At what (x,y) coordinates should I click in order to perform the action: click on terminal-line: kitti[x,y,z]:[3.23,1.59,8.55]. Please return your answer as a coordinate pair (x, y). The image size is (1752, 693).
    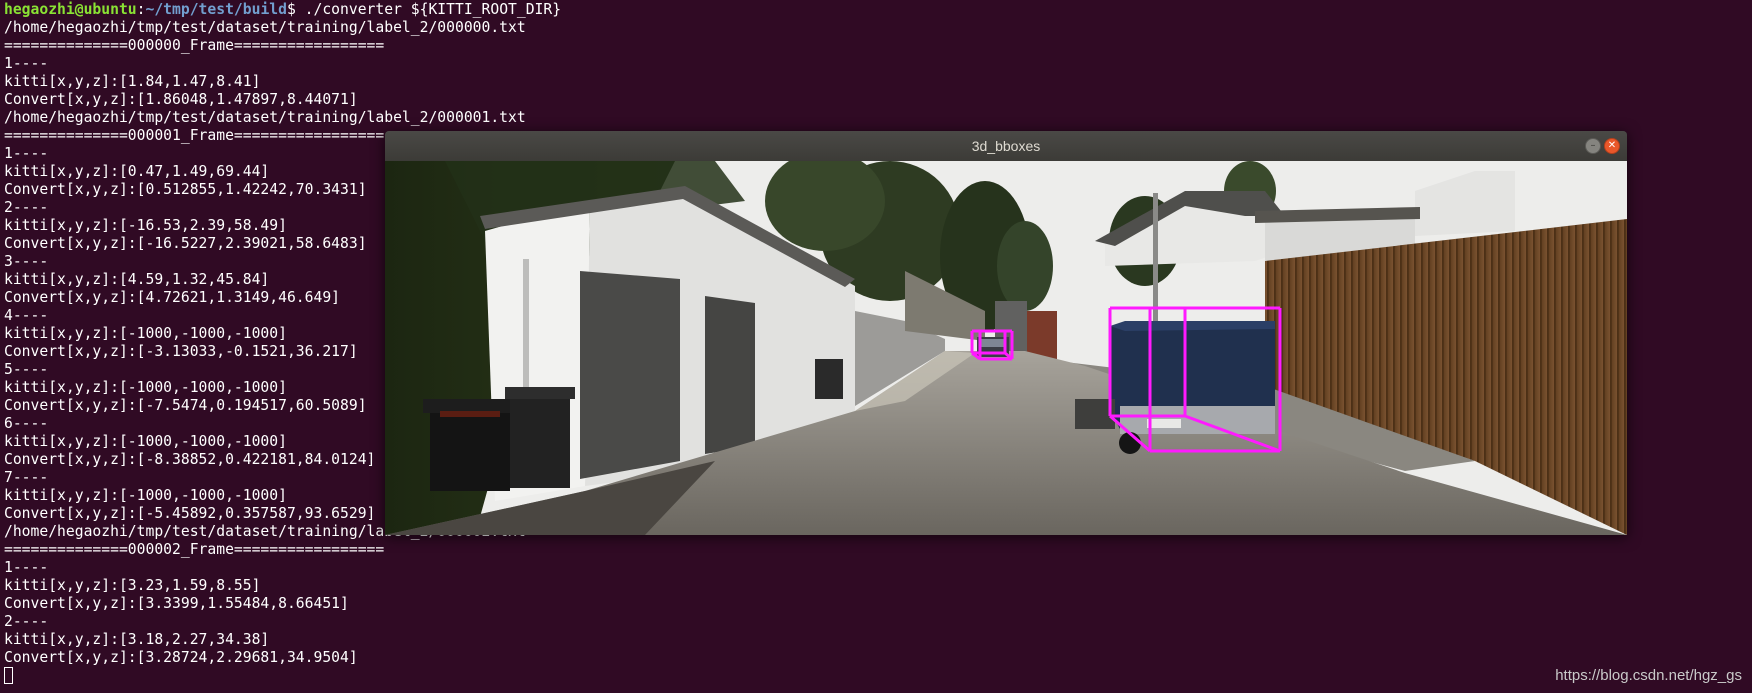
    Looking at the image, I should click on (132, 585).